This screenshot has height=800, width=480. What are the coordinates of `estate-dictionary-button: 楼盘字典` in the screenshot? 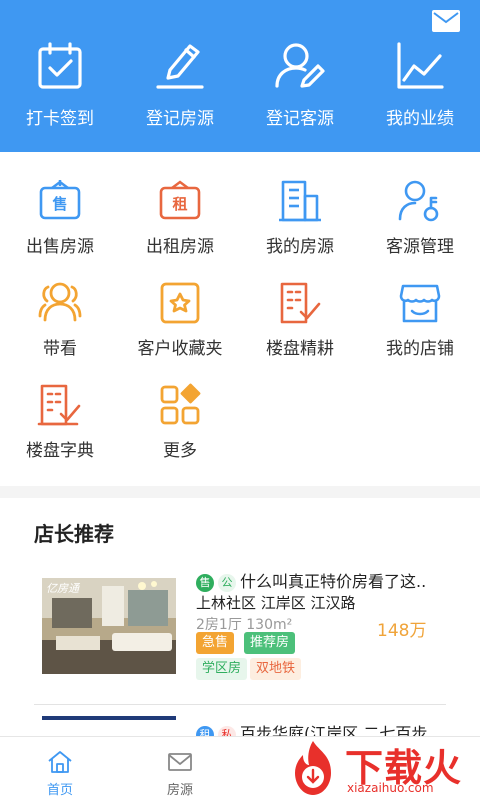 It's located at (60, 421).